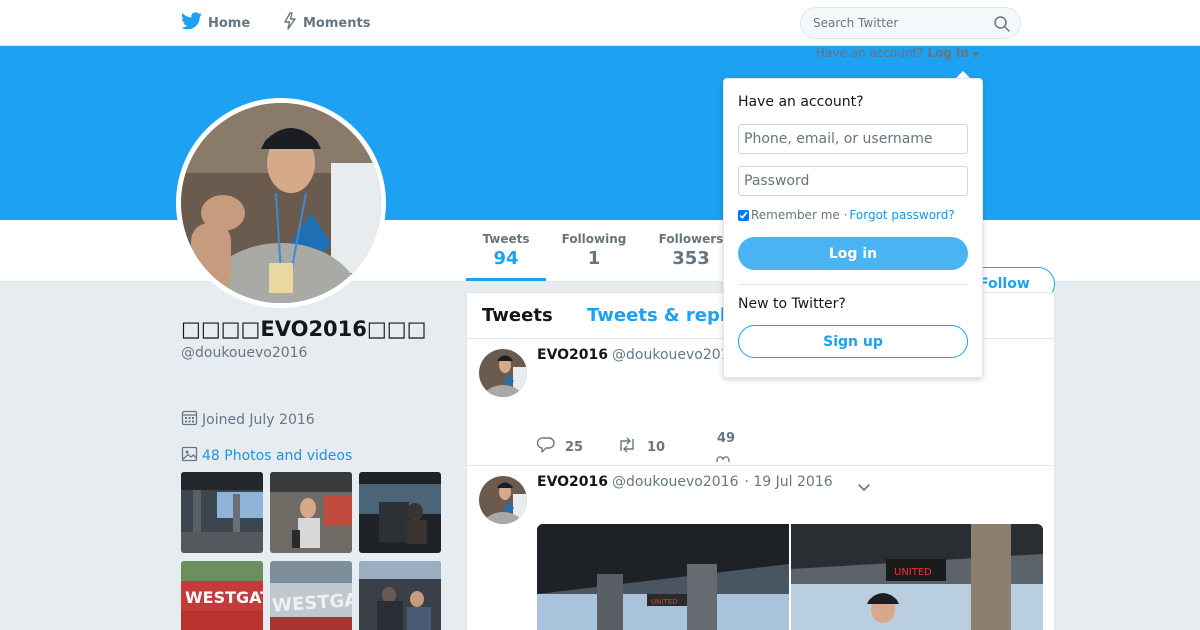 This screenshot has width=1200, height=630. I want to click on tweet-header: EVO2016 @doukouevo2016 · 19 Jul 2016, so click(685, 482).